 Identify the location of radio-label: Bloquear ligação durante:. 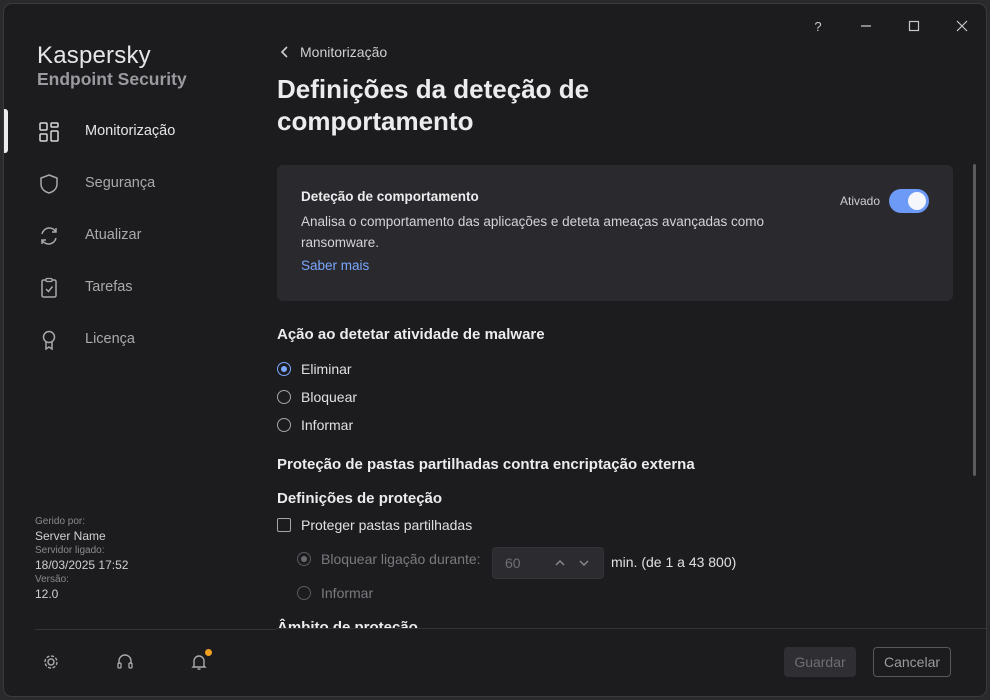
(401, 559).